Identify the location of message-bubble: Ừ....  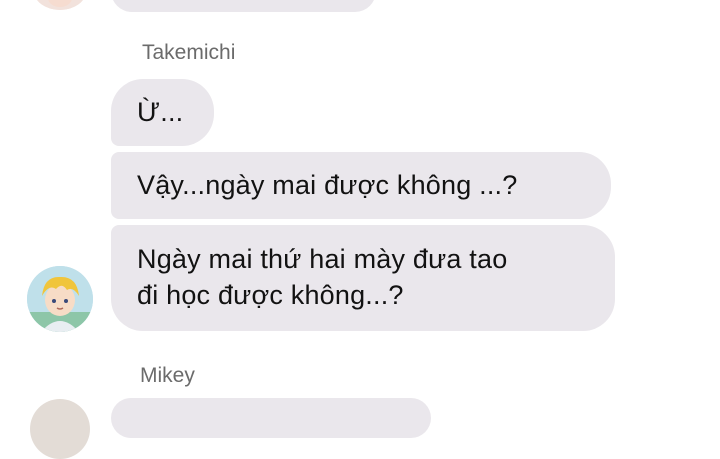
(162, 112).